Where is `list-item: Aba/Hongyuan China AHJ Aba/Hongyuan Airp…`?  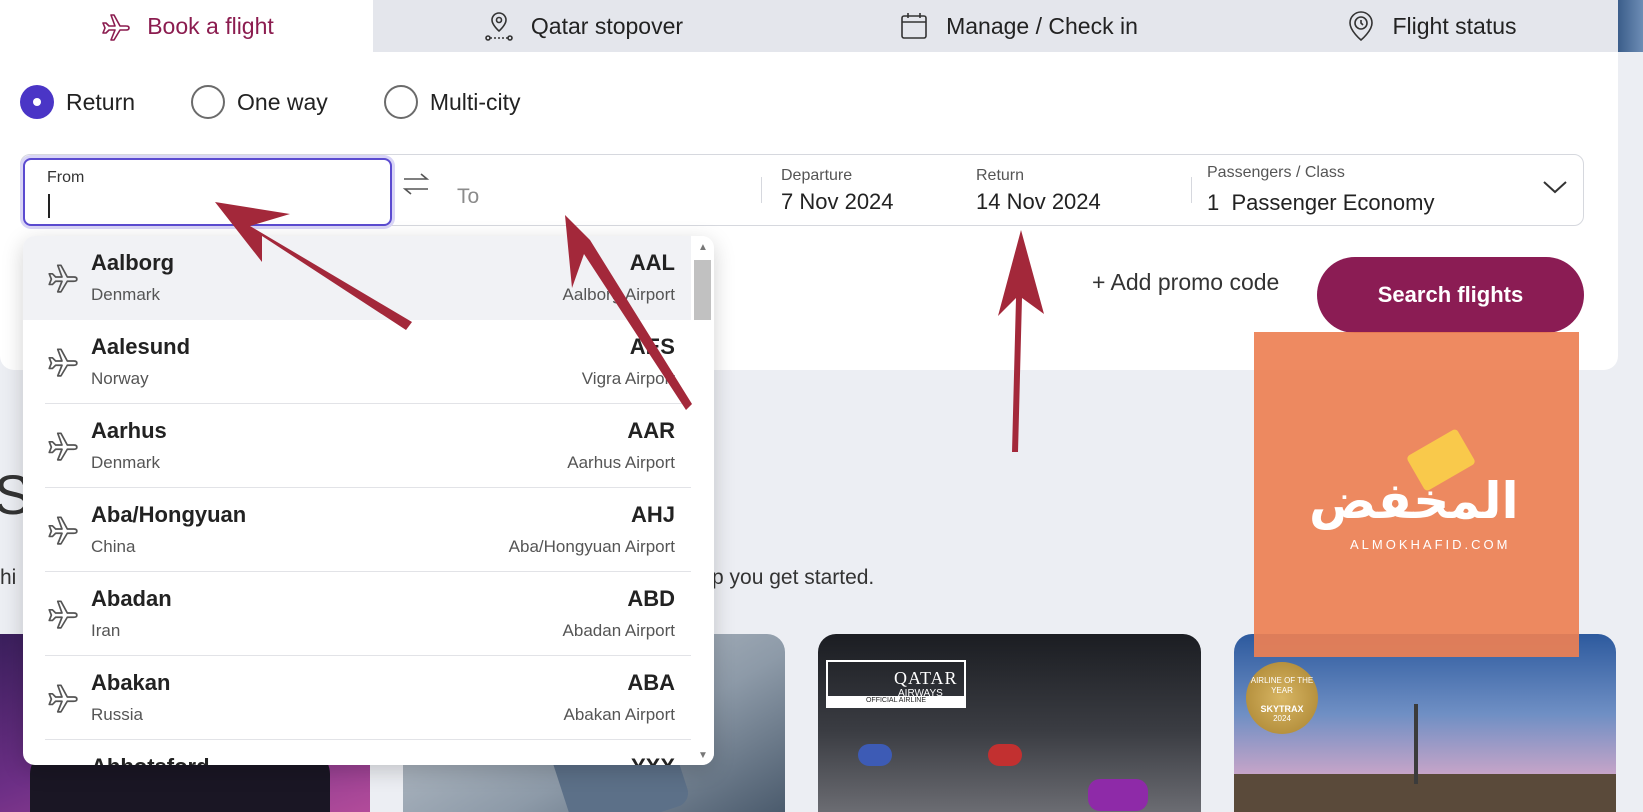
list-item: Aba/Hongyuan China AHJ Aba/Hongyuan Airp… is located at coordinates (357, 530).